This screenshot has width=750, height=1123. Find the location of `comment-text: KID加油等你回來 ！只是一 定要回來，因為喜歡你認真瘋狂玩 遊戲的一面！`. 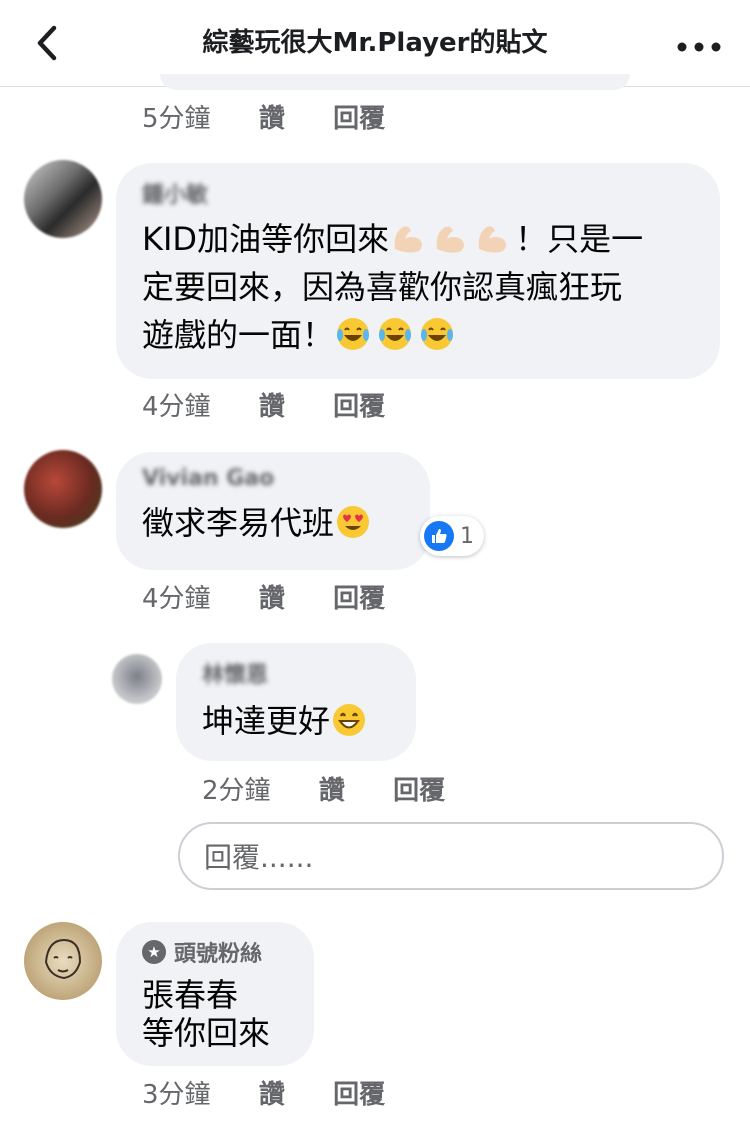

comment-text: KID加油等你回來 ！只是一 定要回來，因為喜歡你認真瘋狂玩 遊戲的一面！ is located at coordinates (393, 286).